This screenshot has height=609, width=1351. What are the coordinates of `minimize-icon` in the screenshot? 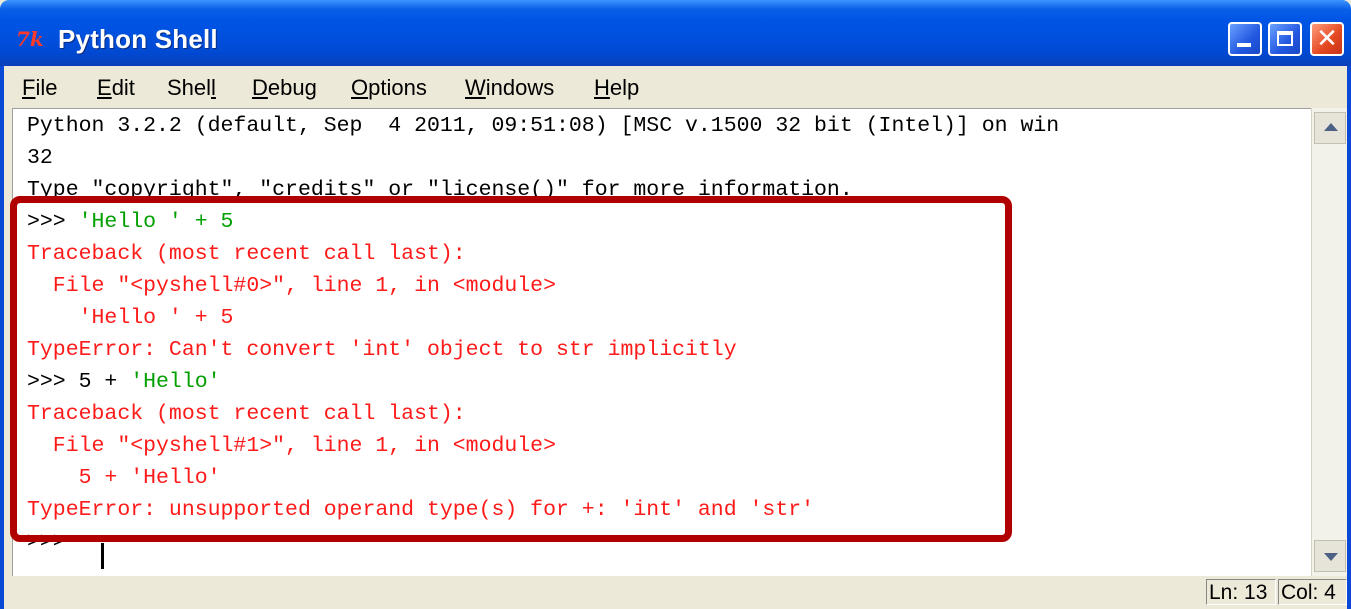 It's located at (1244, 45).